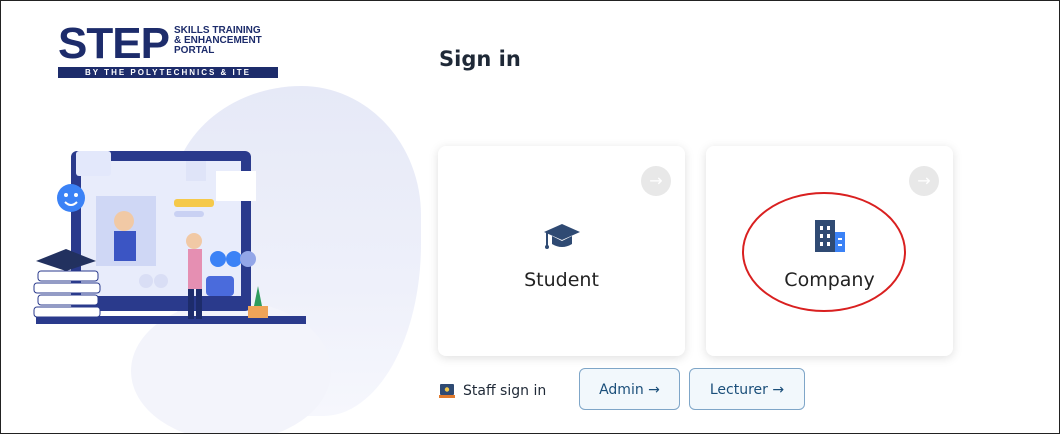 The height and width of the screenshot is (436, 1062). What do you see at coordinates (561, 280) in the screenshot?
I see `student-label: Student` at bounding box center [561, 280].